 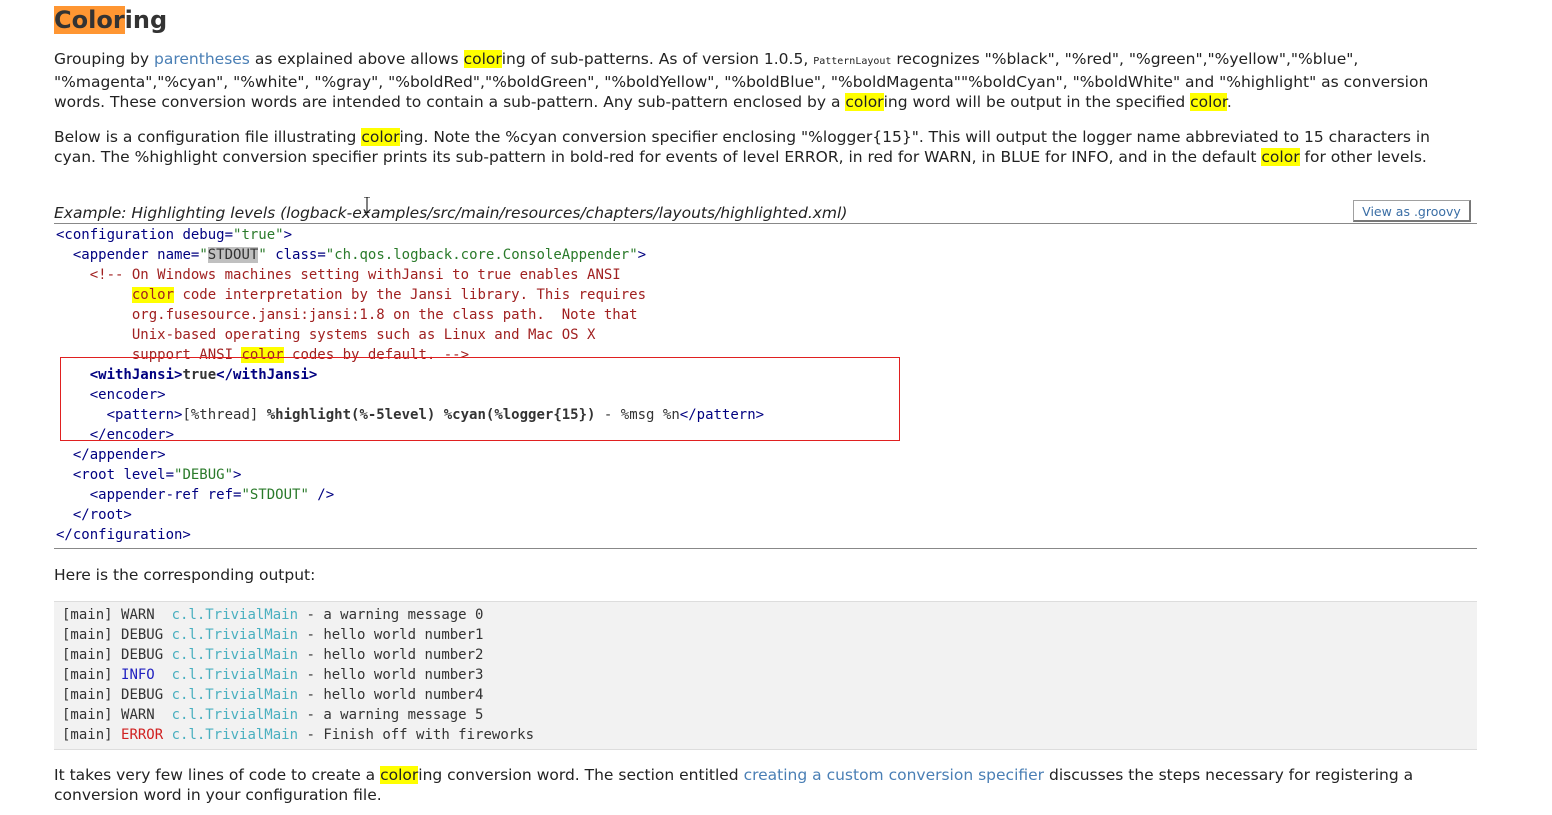 What do you see at coordinates (391, 675) in the screenshot?
I see `log-message: - hello world number3` at bounding box center [391, 675].